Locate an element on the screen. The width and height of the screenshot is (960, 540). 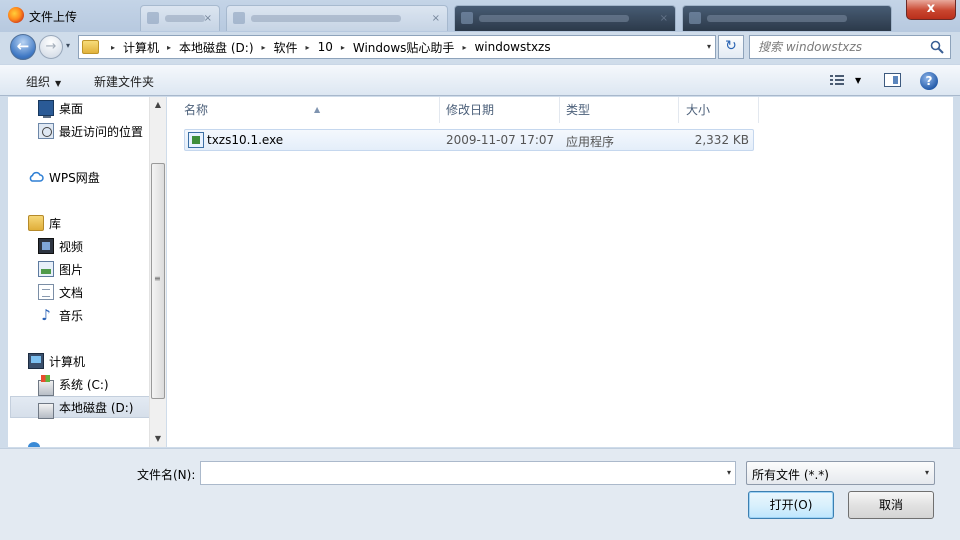
view-dropdown-icon: ▼ is located at coordinates (858, 80).